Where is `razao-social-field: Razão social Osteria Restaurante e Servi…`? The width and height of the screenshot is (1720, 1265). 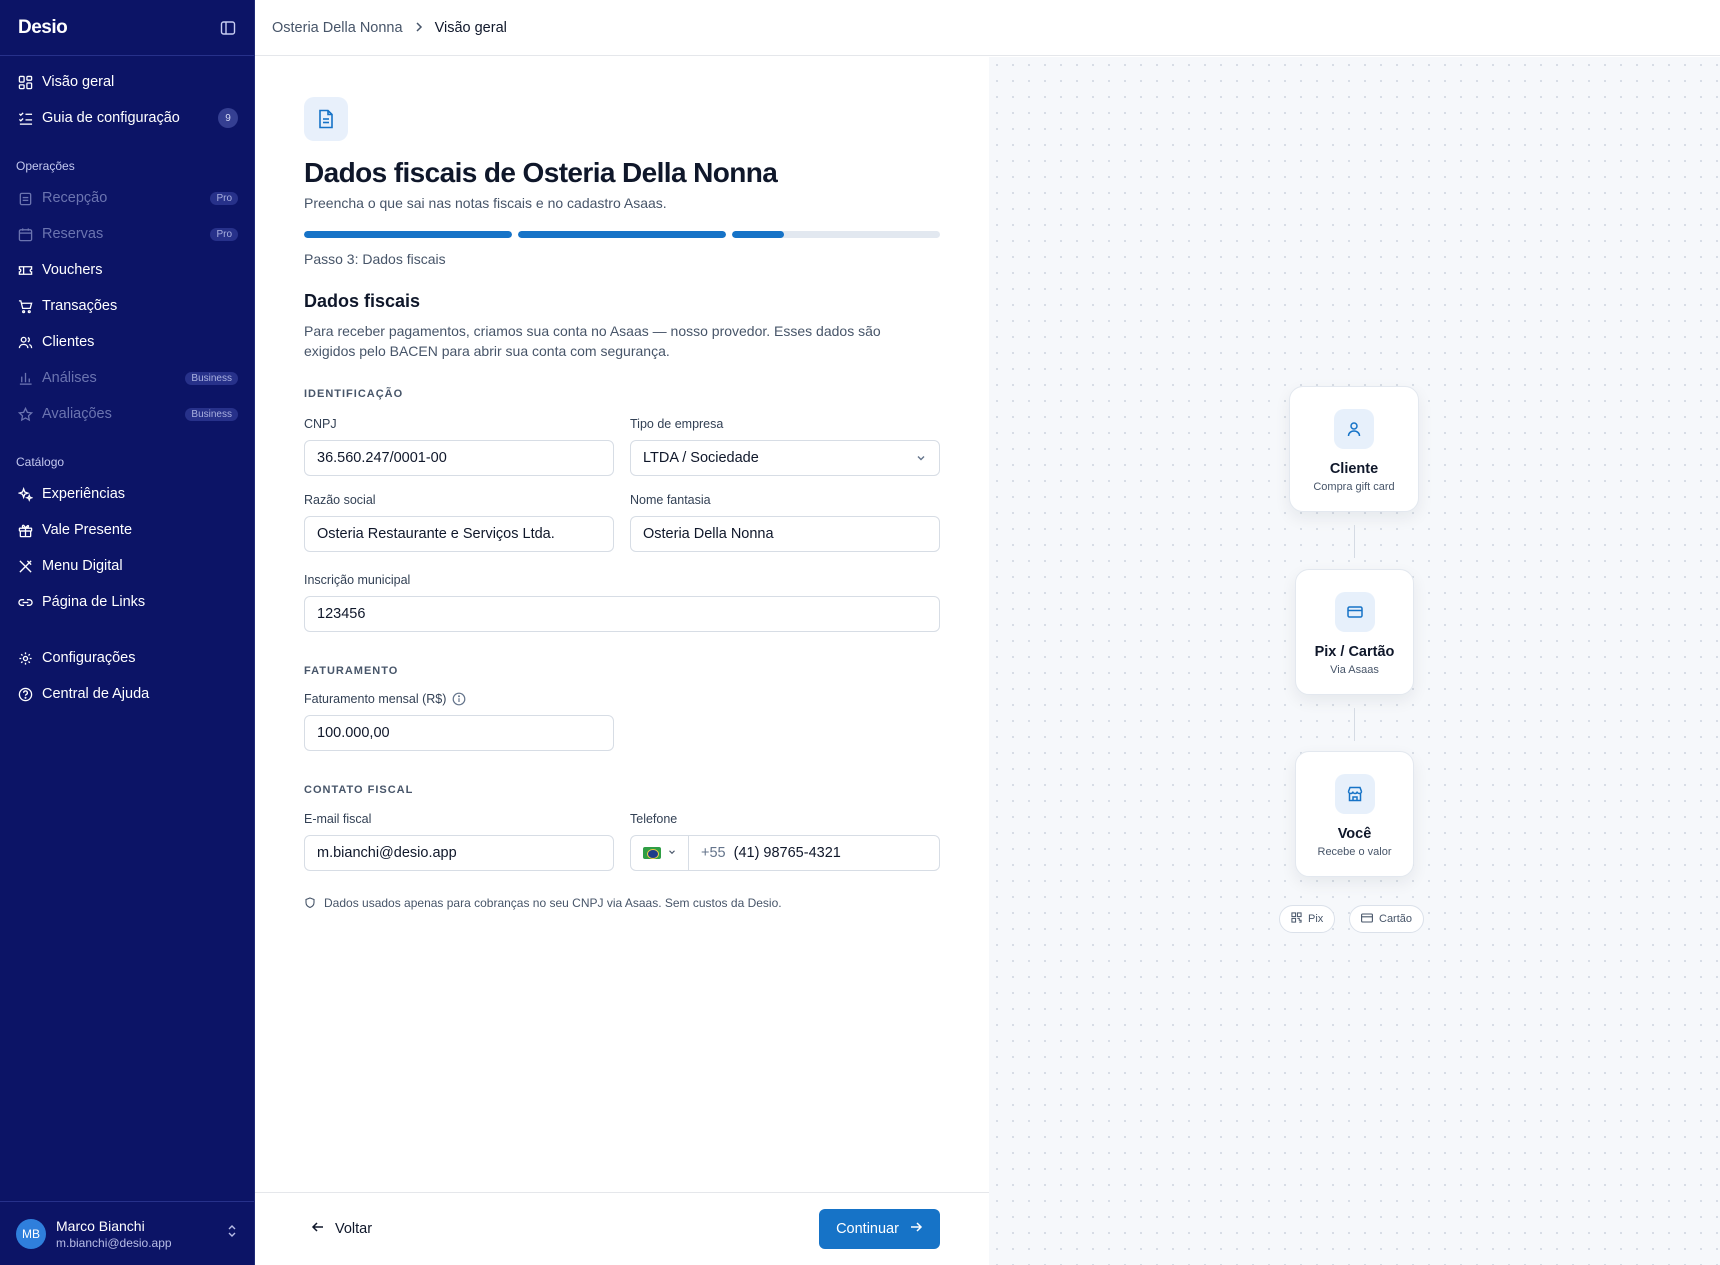
razao-social-field: Razão social Osteria Restaurante e Servi… is located at coordinates (459, 522).